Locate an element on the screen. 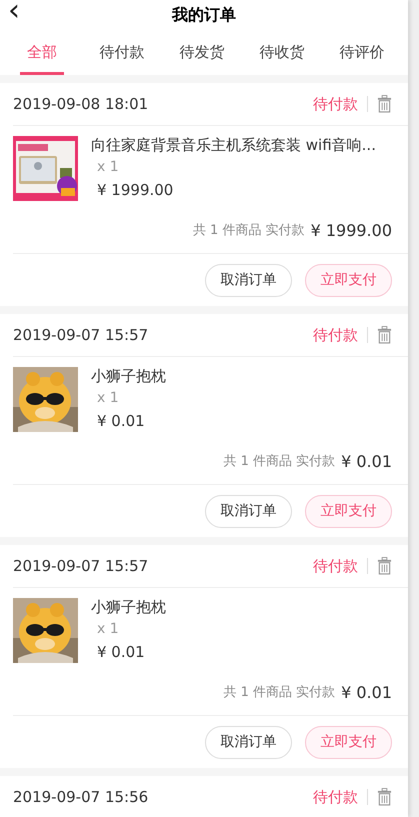 Image resolution: width=419 pixels, height=817 pixels. order-time: 2019-09-08 18:01 is located at coordinates (80, 104).